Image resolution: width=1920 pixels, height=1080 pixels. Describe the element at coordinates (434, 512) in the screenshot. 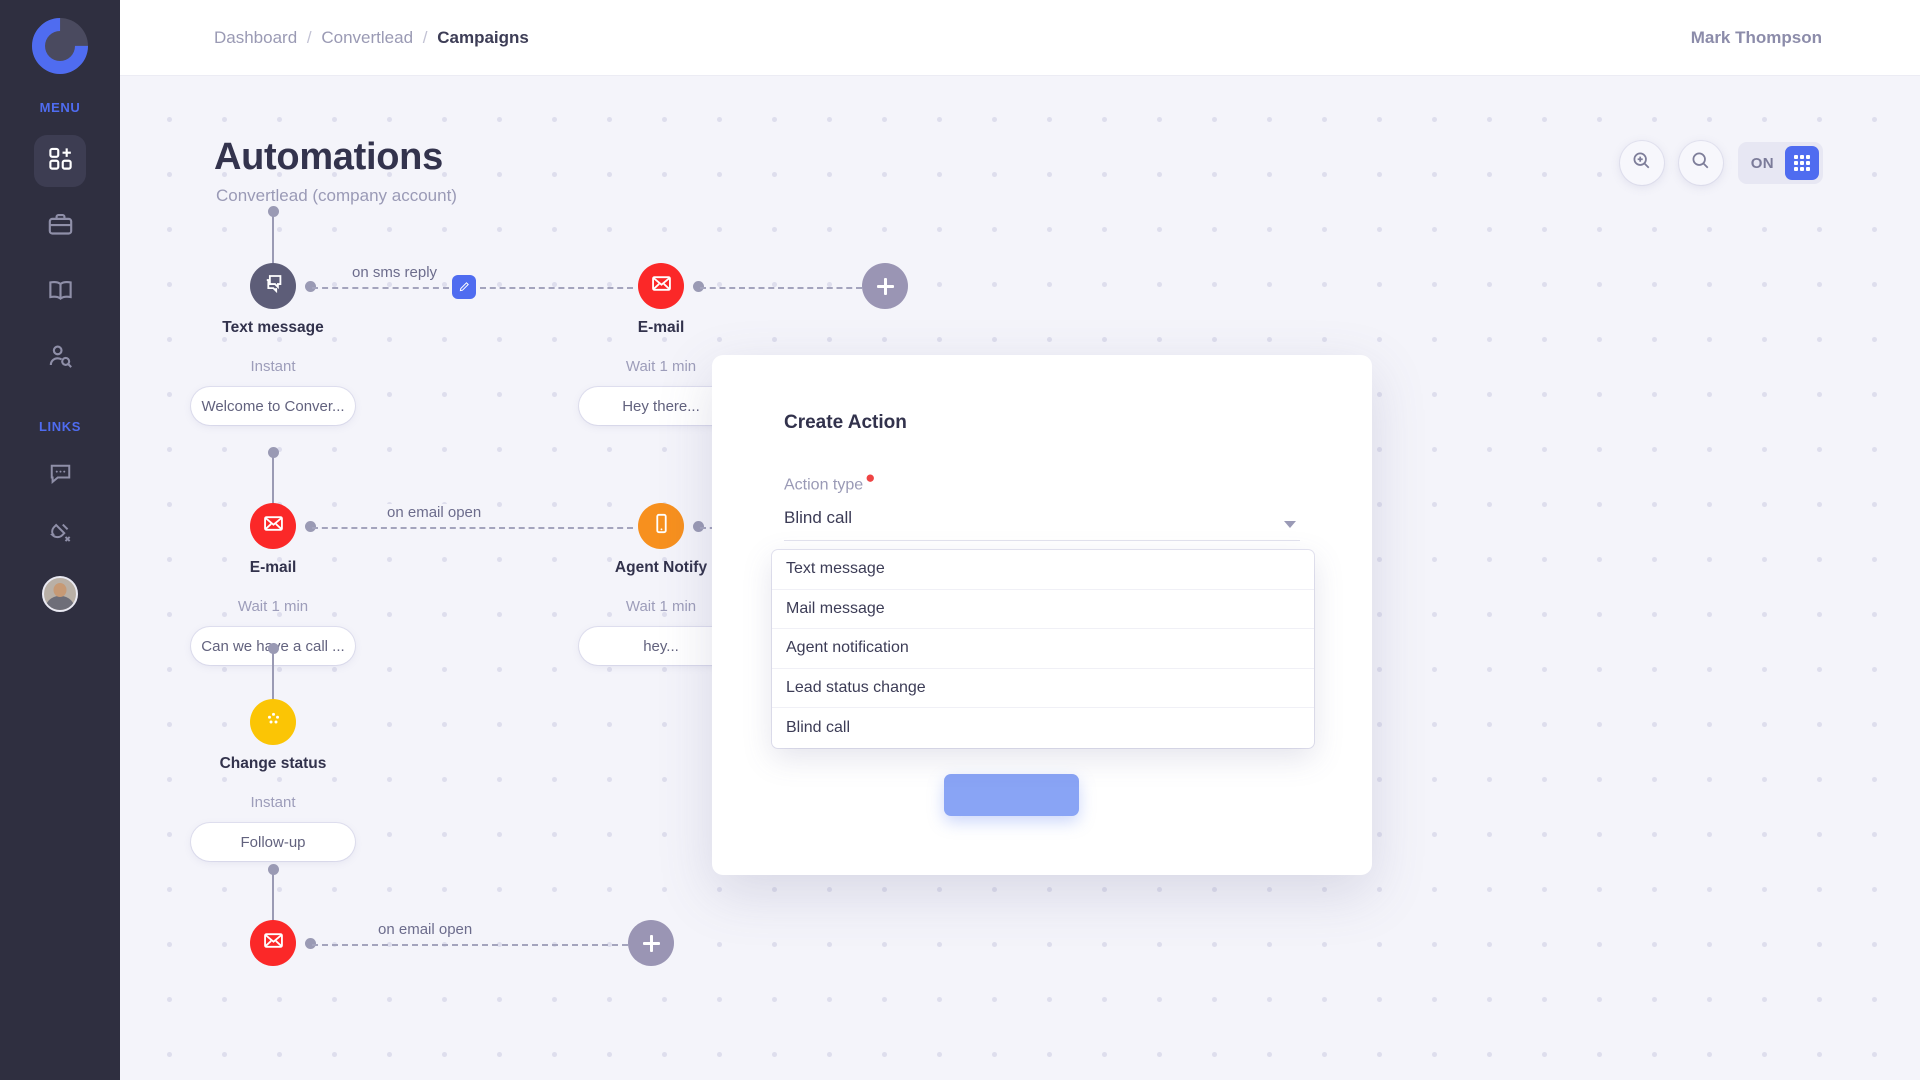

I see `connection-label-email-open-1: on email open` at that location.